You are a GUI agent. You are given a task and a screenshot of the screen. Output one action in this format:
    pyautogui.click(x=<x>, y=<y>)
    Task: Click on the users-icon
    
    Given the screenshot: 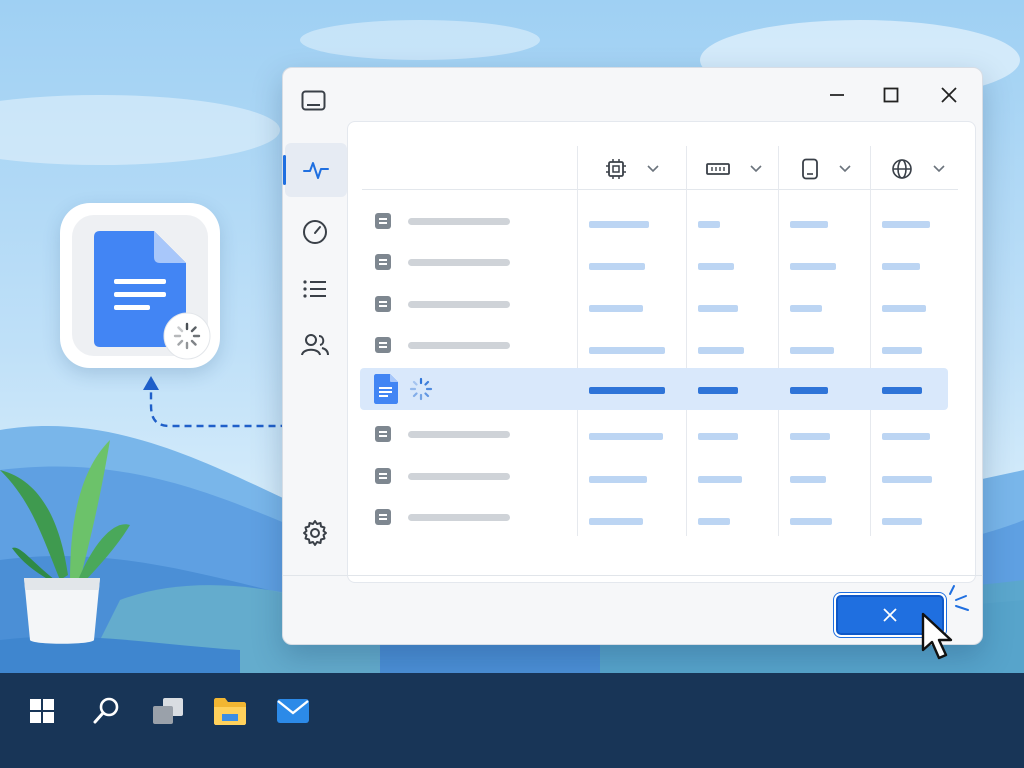 What is the action you would take?
    pyautogui.click(x=315, y=345)
    